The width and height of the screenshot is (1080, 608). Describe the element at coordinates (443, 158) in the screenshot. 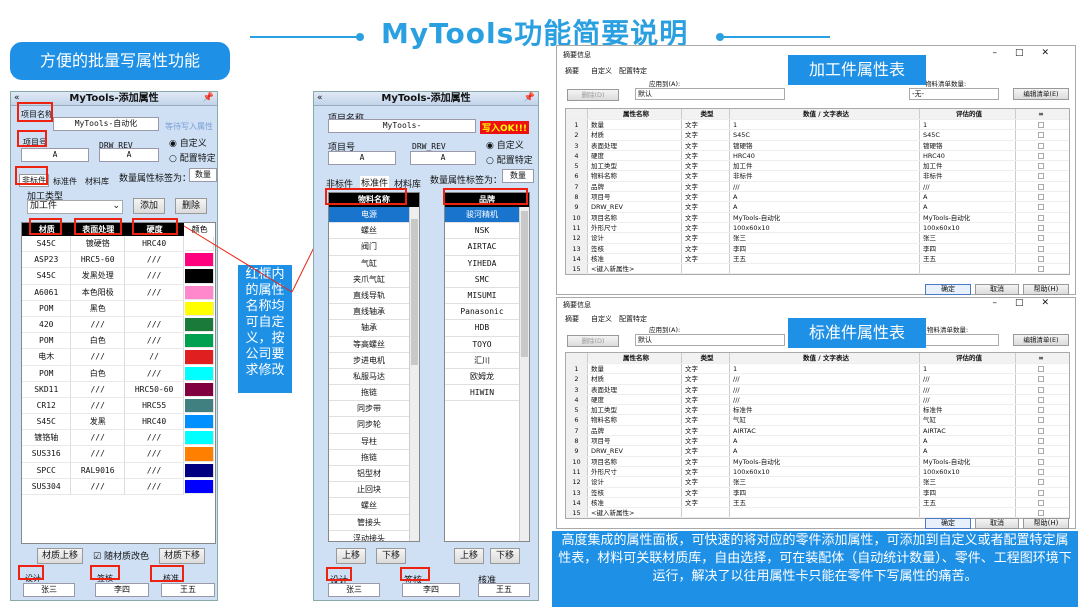

I see `drw-rev-field: A` at that location.